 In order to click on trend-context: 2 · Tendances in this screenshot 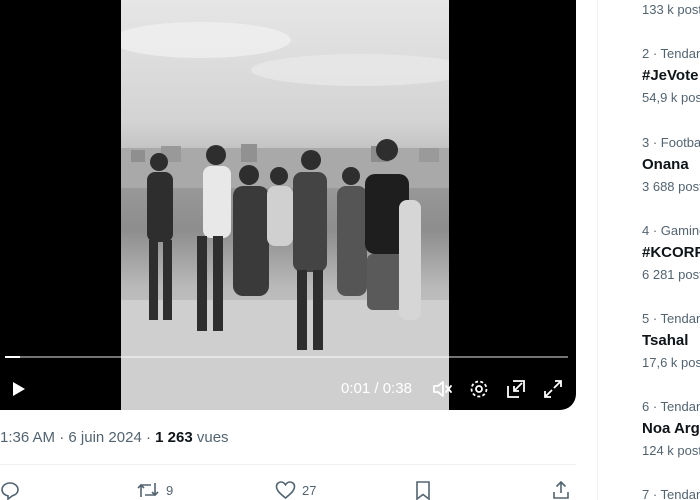, I will do `click(671, 53)`.